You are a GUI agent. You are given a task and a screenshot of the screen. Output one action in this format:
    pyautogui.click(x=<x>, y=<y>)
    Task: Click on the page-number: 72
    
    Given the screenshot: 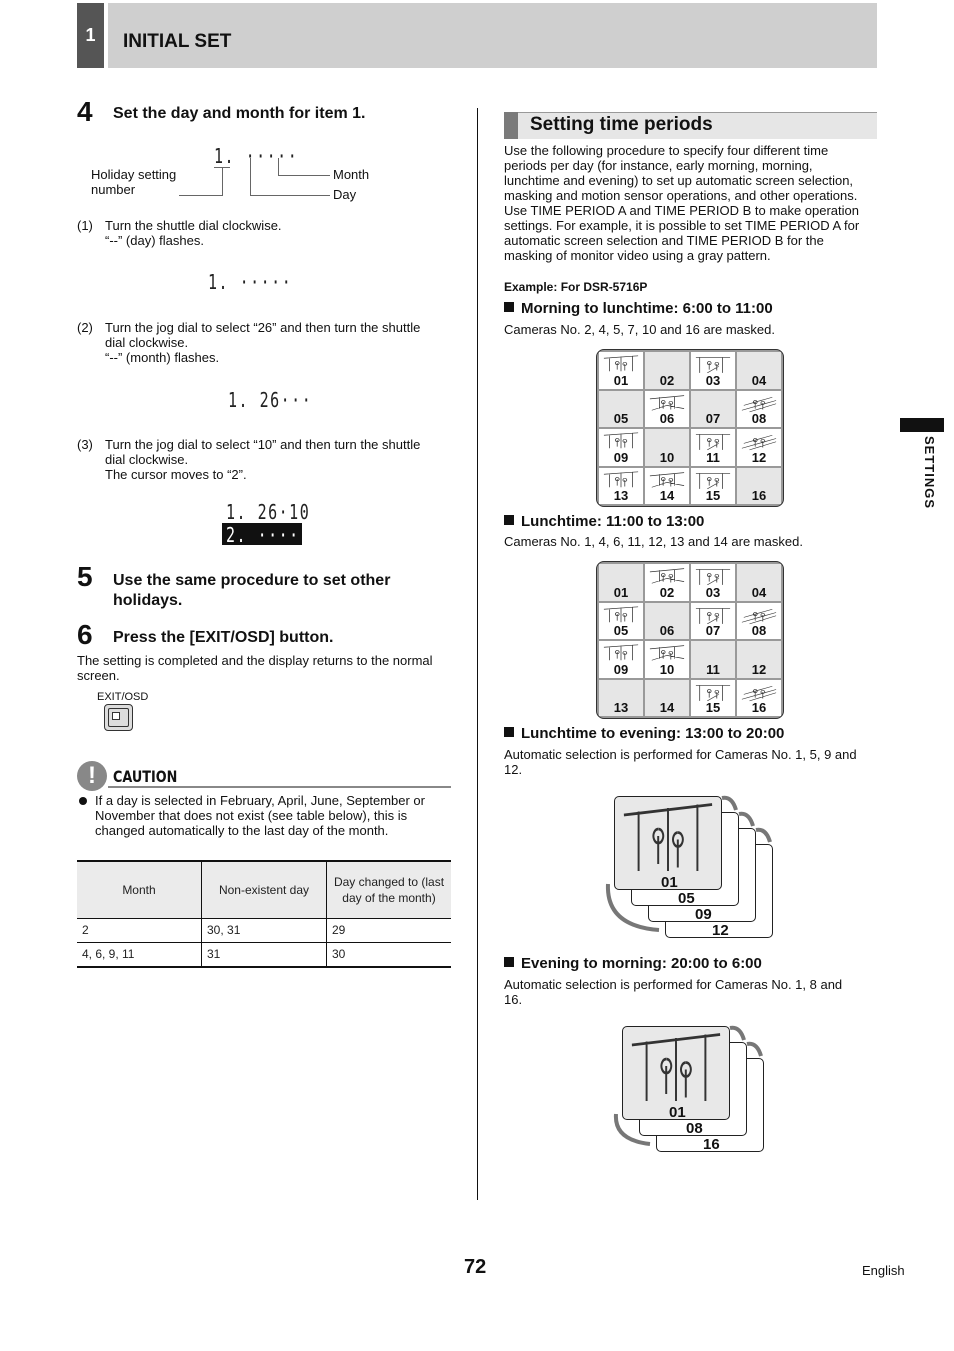 What is the action you would take?
    pyautogui.click(x=475, y=1267)
    